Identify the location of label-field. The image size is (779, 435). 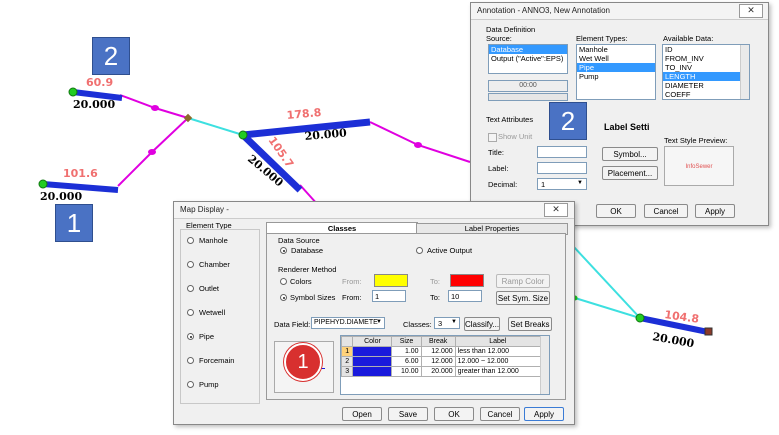
(562, 168).